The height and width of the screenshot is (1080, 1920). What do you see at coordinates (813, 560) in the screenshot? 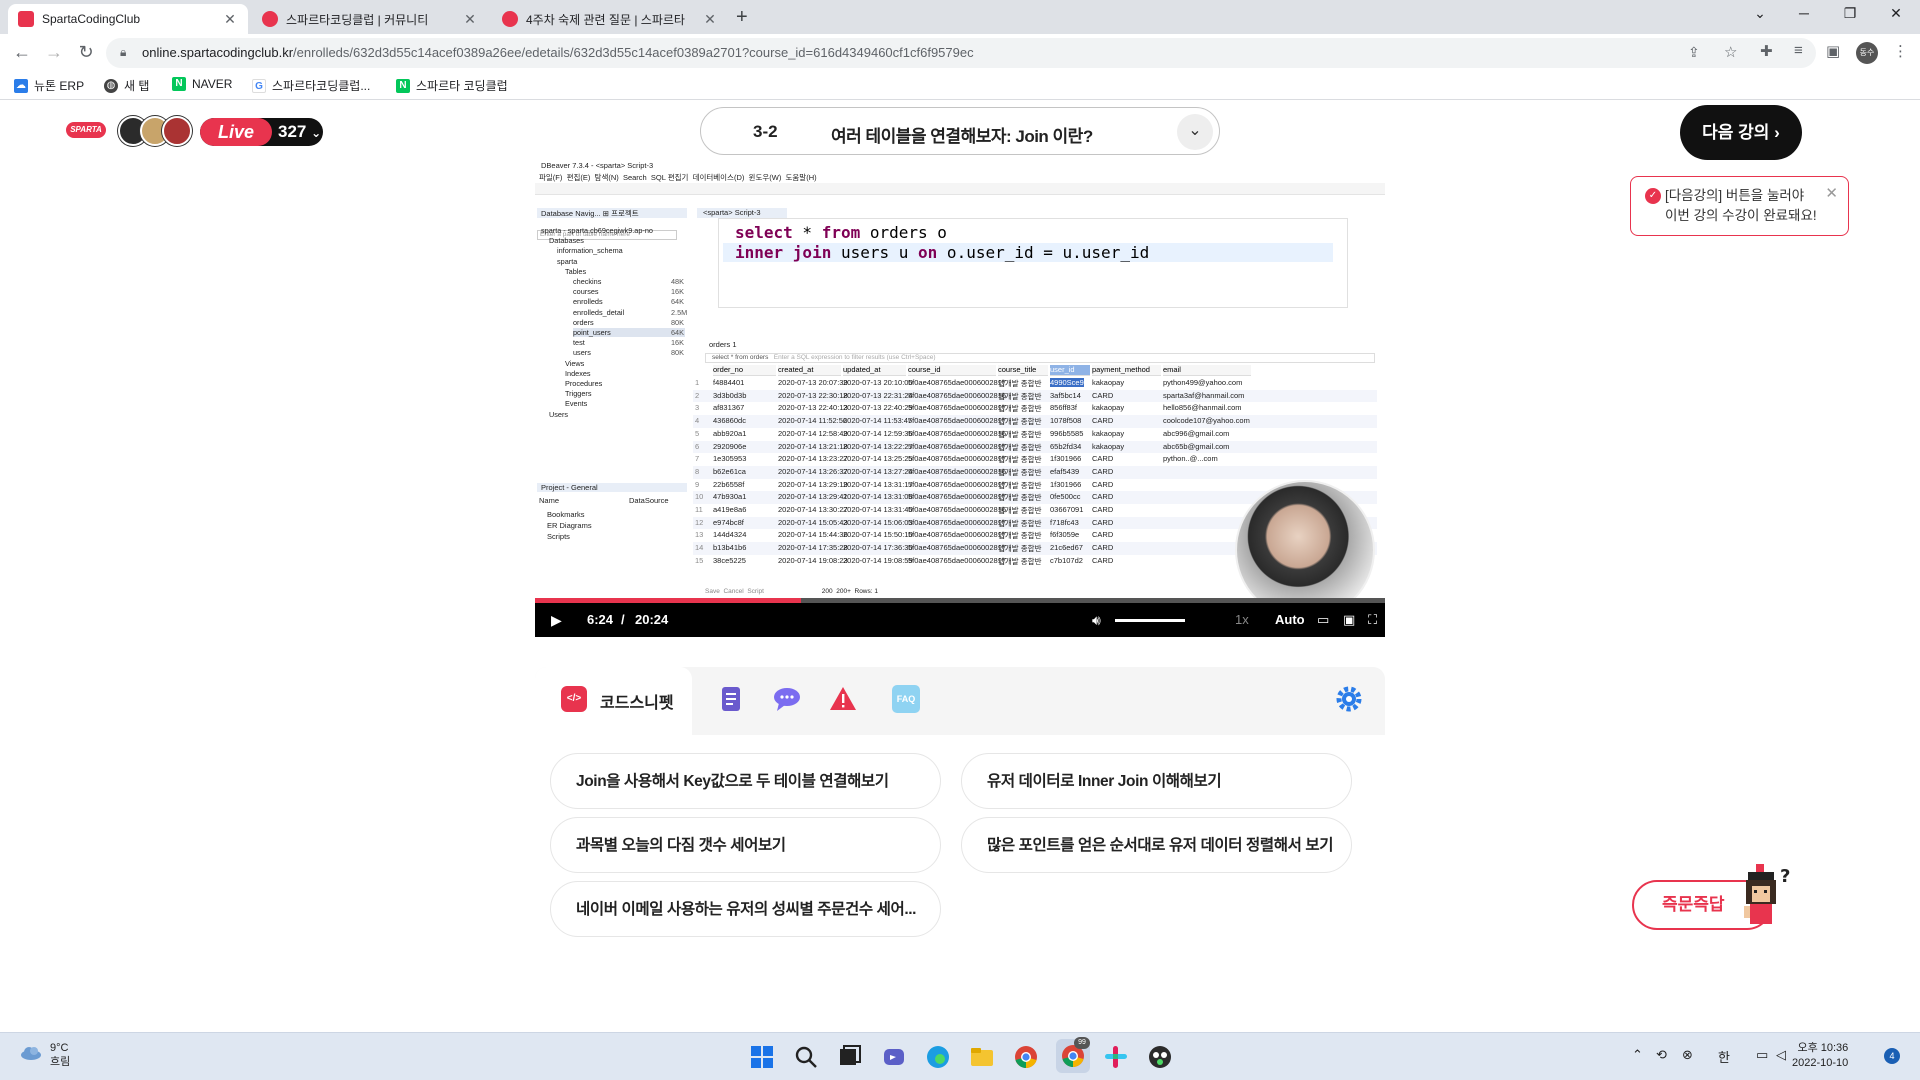
I see `grid-cell: 2020-07-14 19:08:23` at bounding box center [813, 560].